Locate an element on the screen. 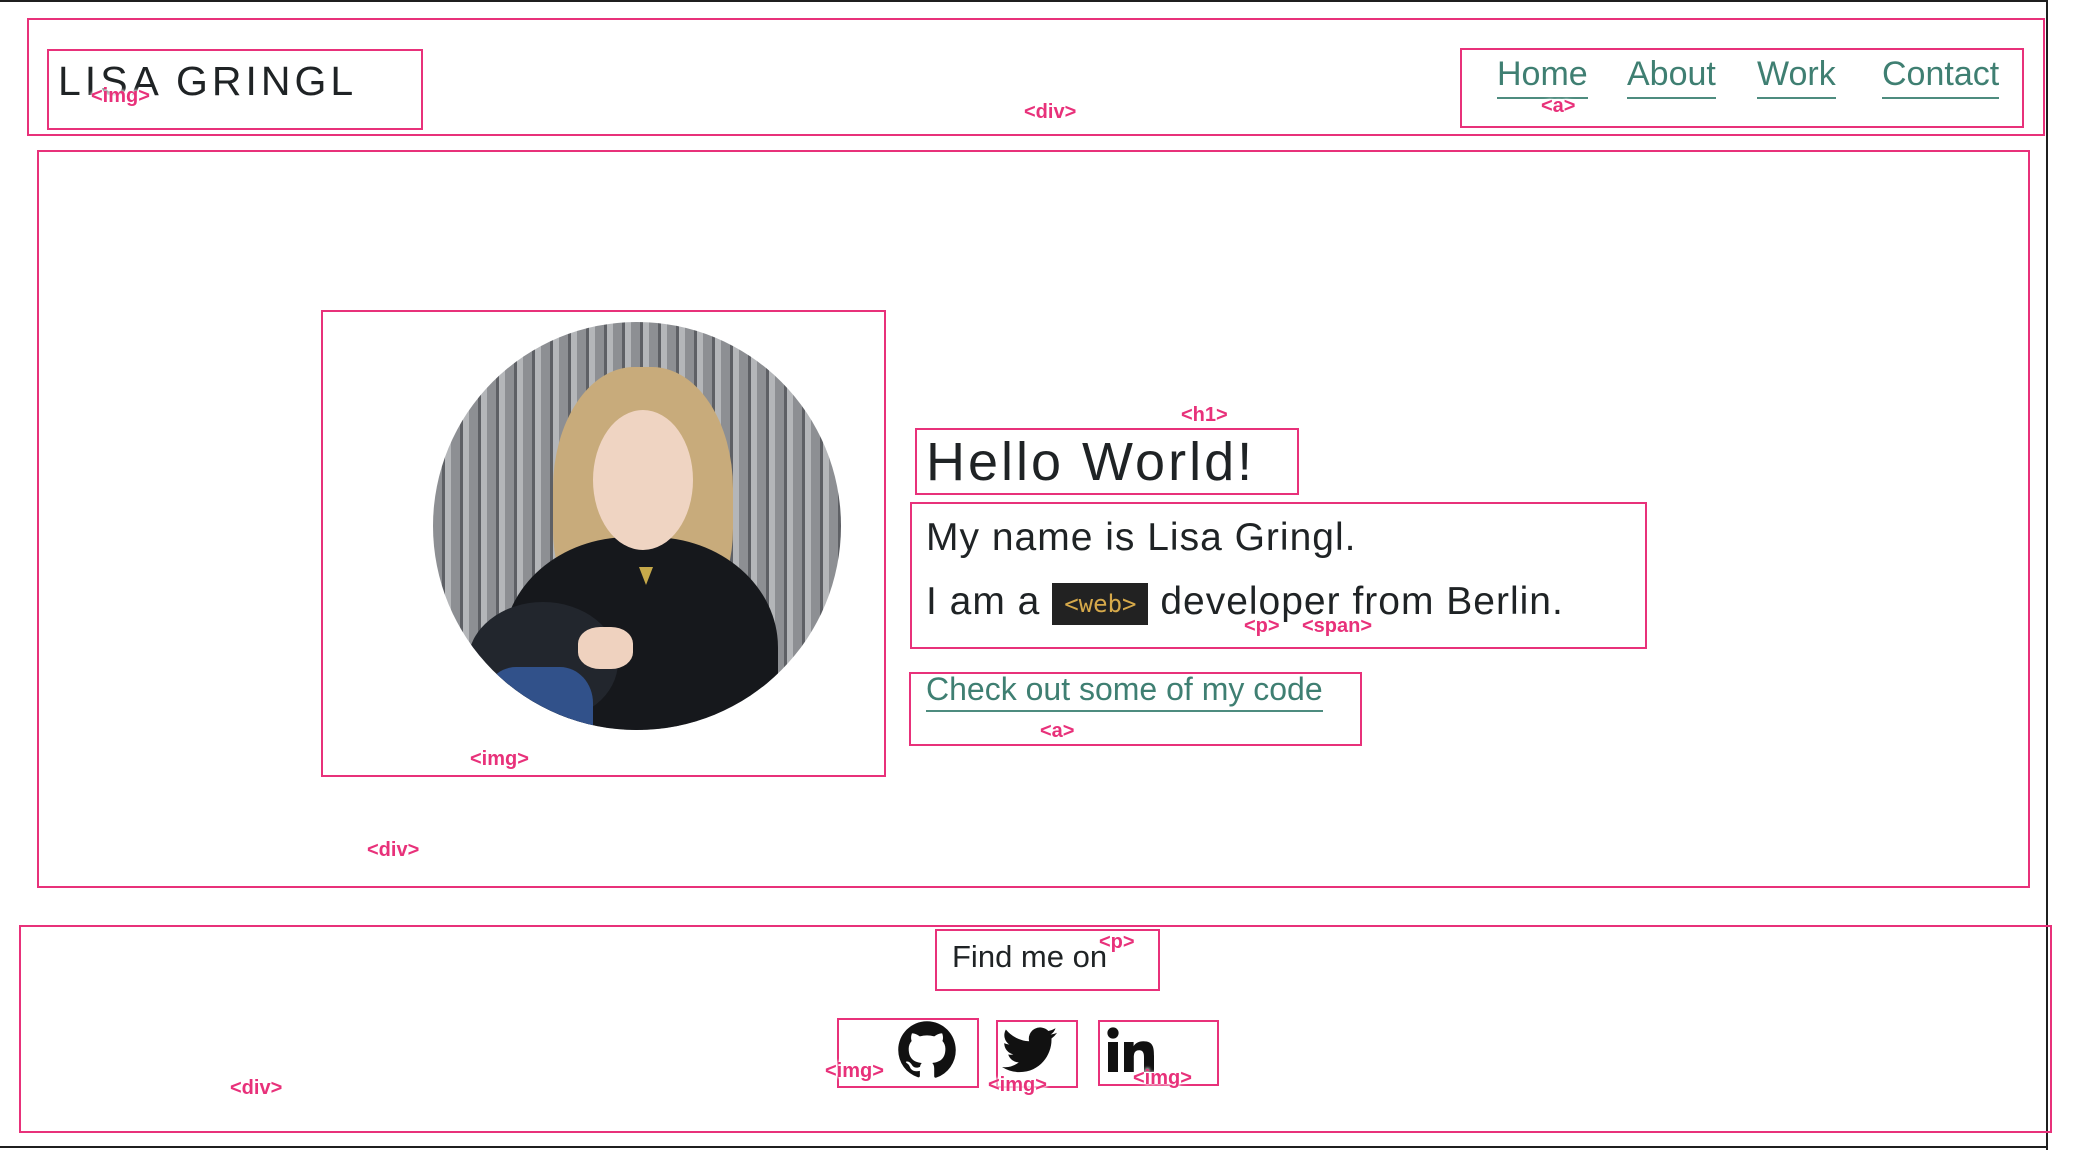 The width and height of the screenshot is (2094, 1150). annotation-tag-linkedin-img: <img> is located at coordinates (1162, 1078).